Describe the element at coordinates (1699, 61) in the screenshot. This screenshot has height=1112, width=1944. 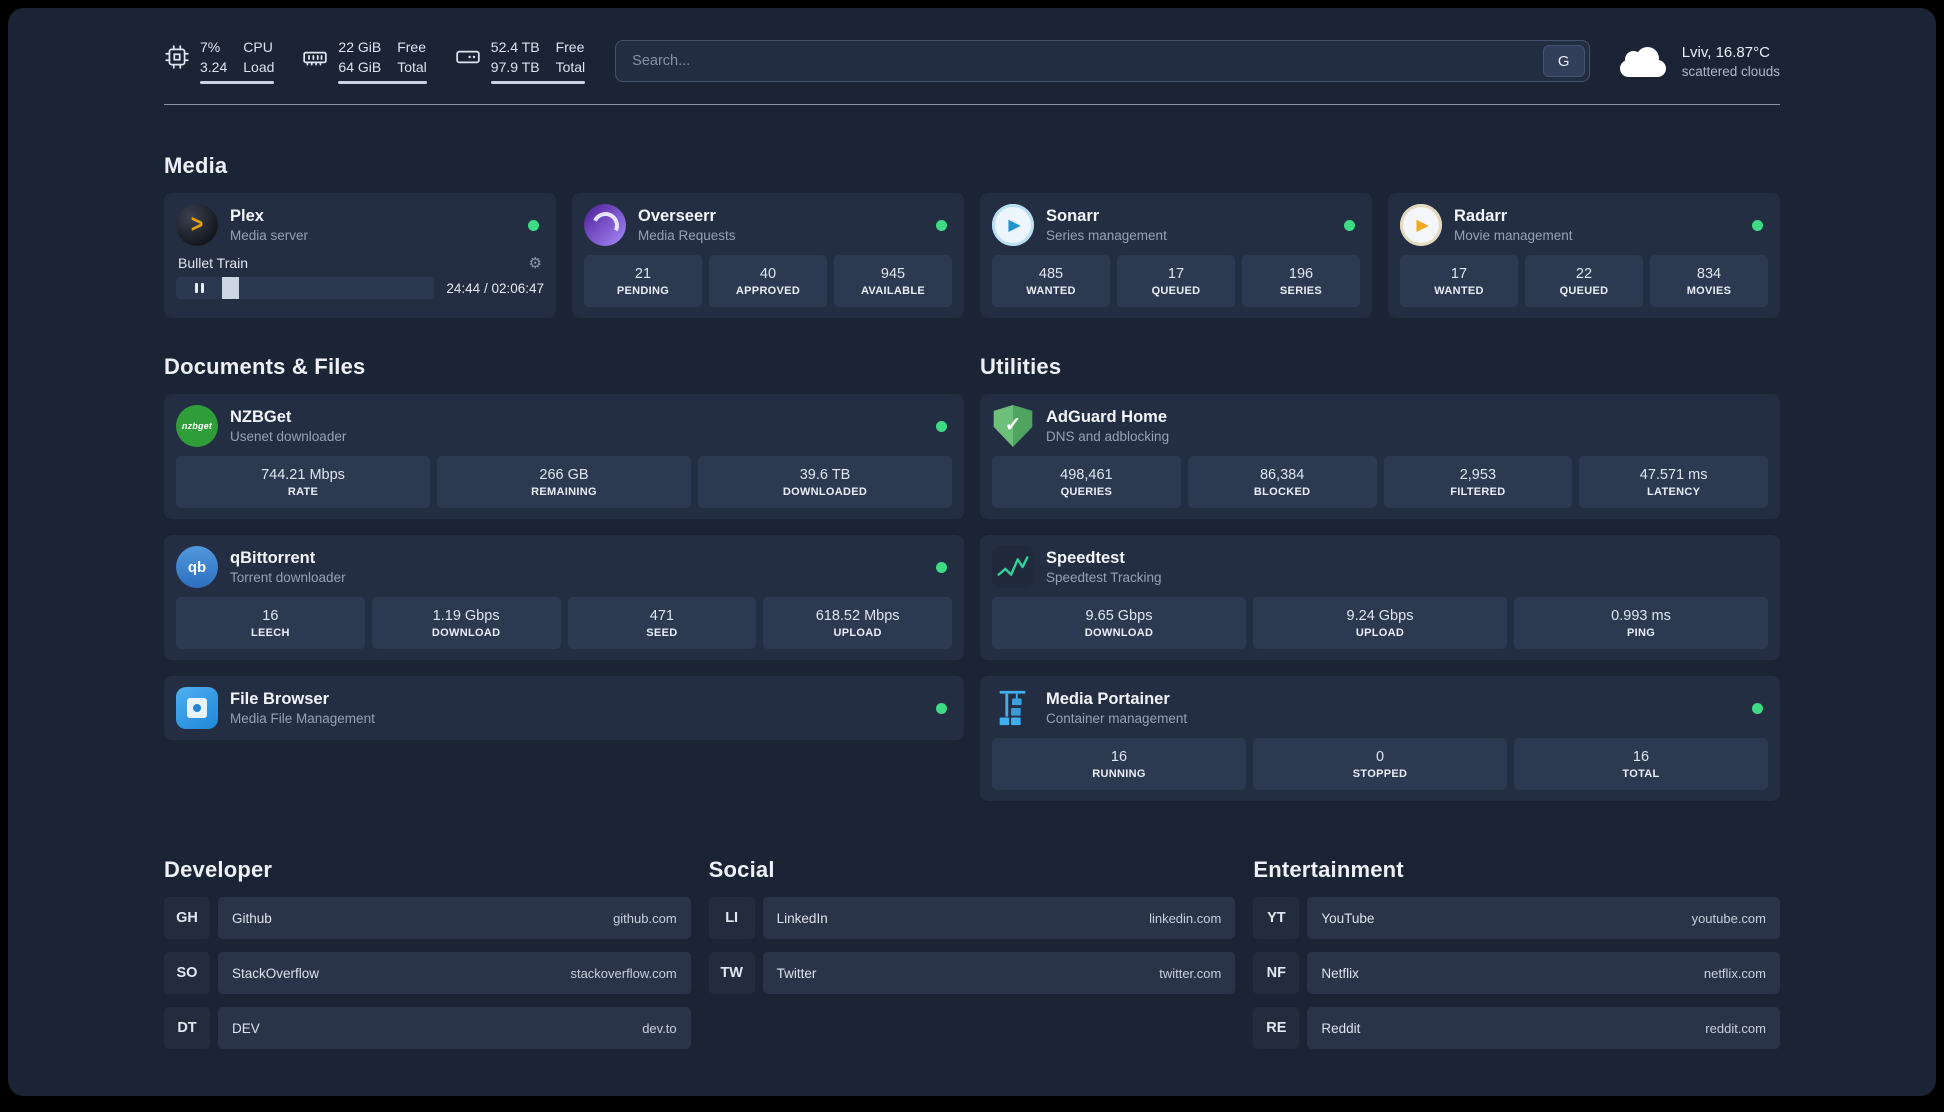
I see `weather-widget: Lviv, 16.87°C scattered clouds` at that location.